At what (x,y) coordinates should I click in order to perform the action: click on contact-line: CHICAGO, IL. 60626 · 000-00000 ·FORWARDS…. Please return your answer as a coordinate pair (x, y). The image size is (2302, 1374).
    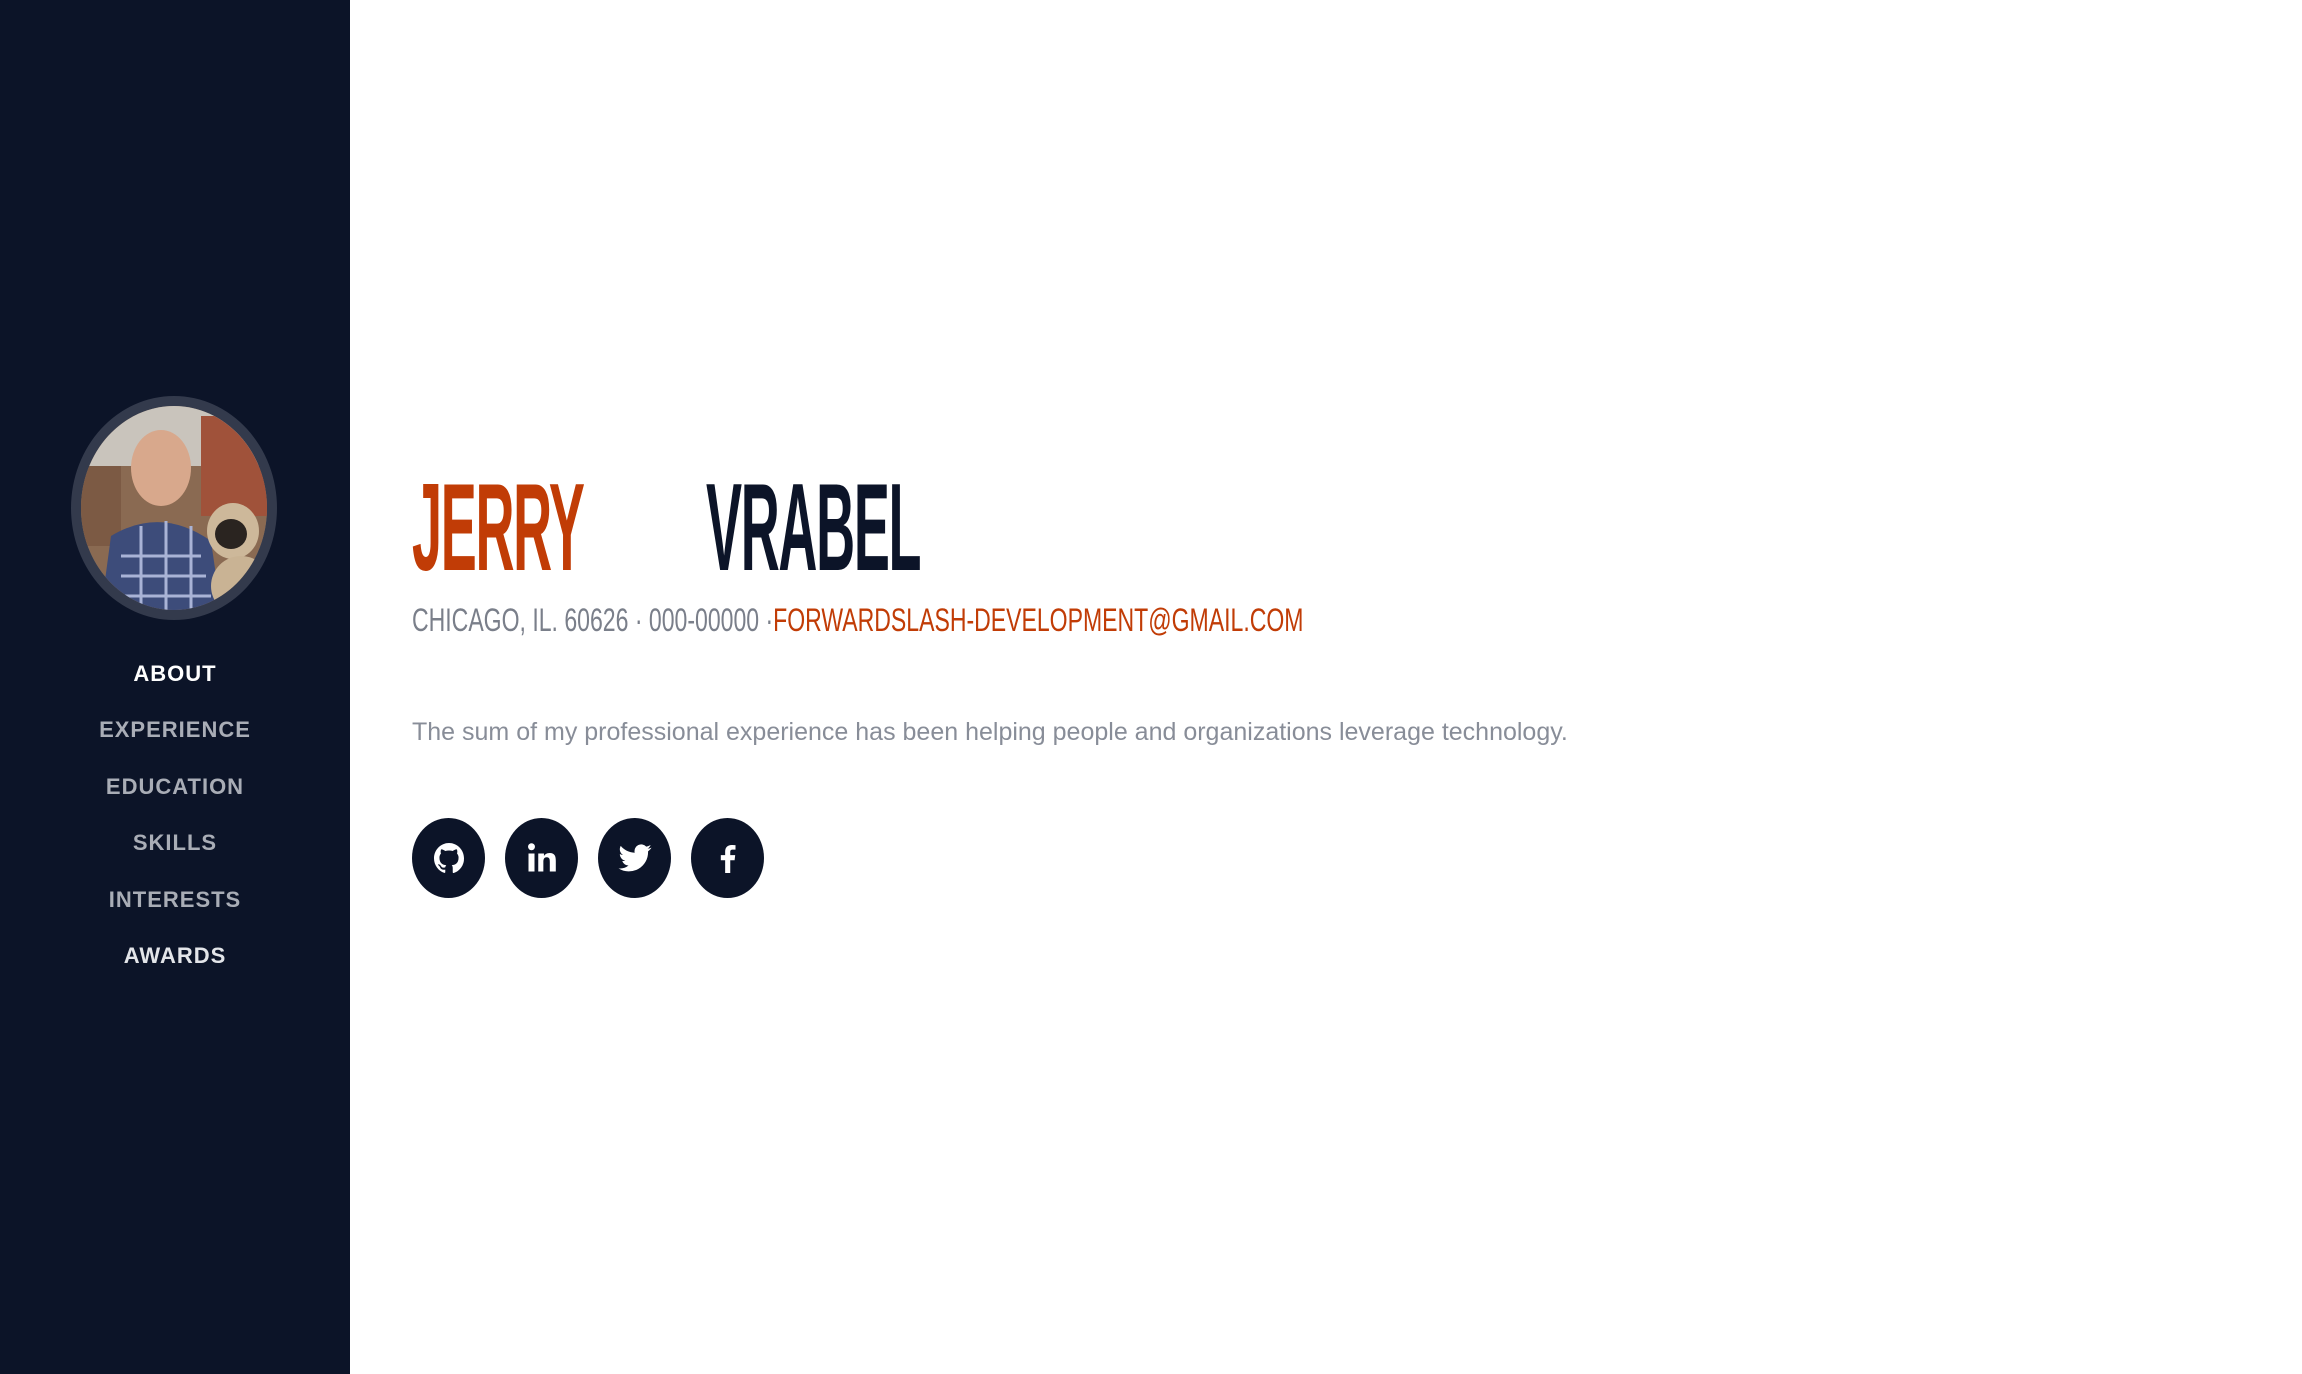
    Looking at the image, I should click on (857, 620).